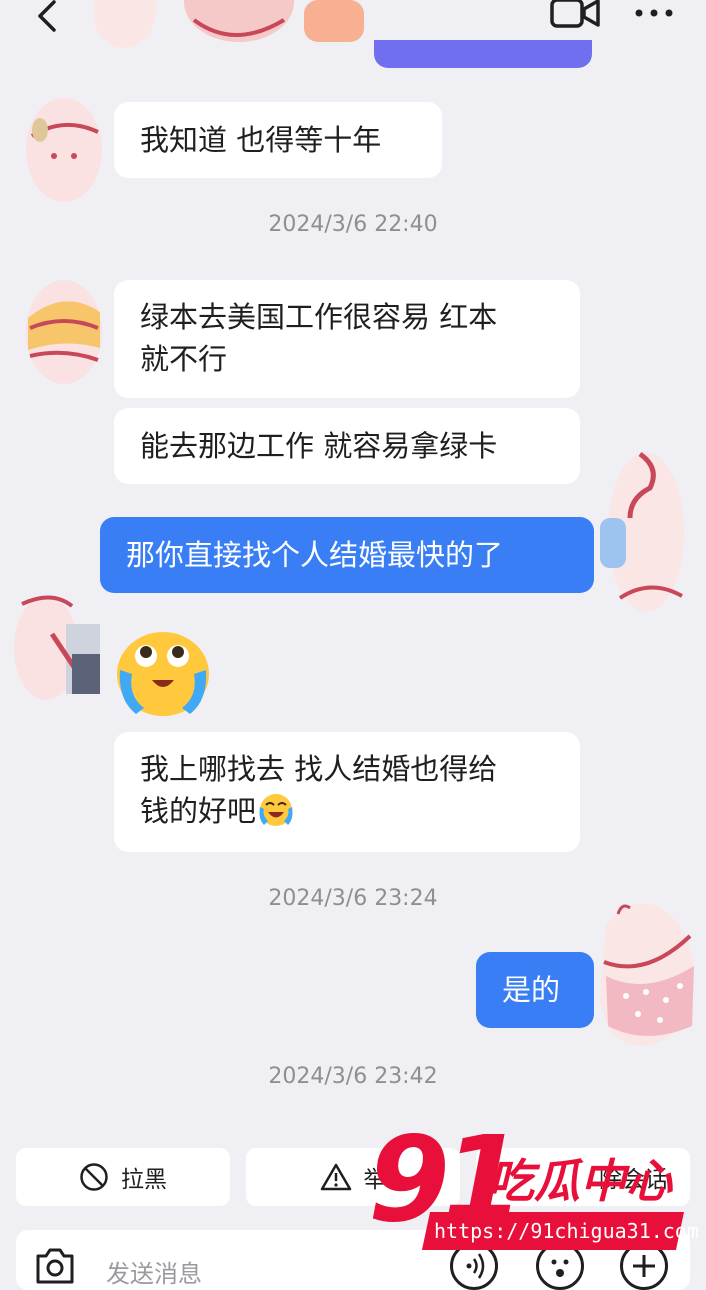 The height and width of the screenshot is (1290, 706). I want to click on message-text: 是的, so click(531, 990).